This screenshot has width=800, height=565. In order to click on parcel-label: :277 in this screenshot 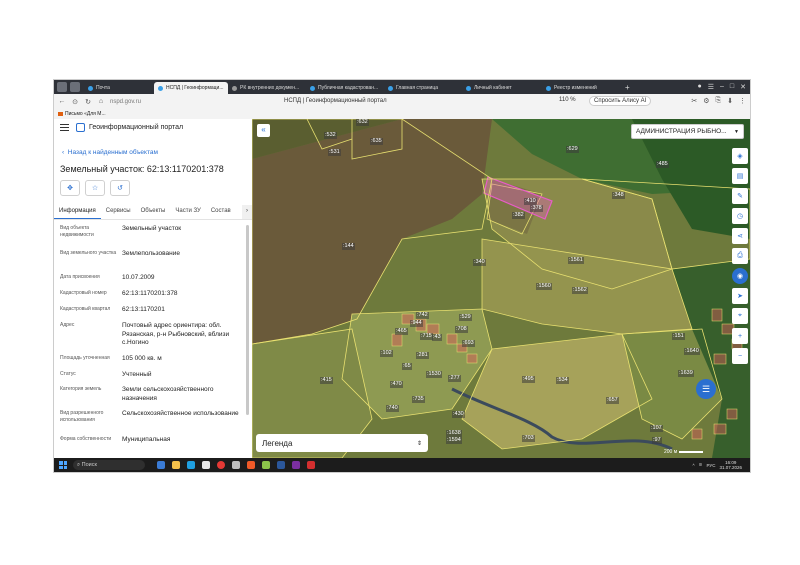, I will do `click(454, 378)`.